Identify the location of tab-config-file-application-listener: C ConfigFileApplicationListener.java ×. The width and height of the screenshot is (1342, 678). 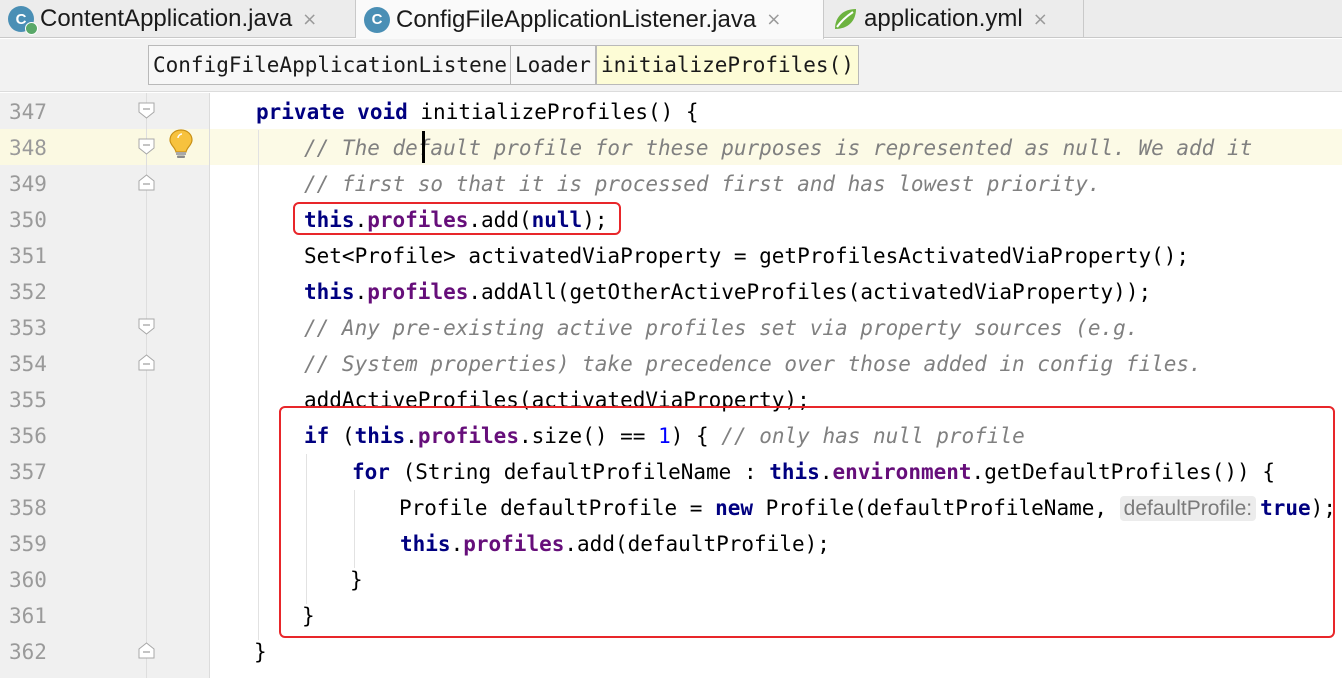
(590, 19).